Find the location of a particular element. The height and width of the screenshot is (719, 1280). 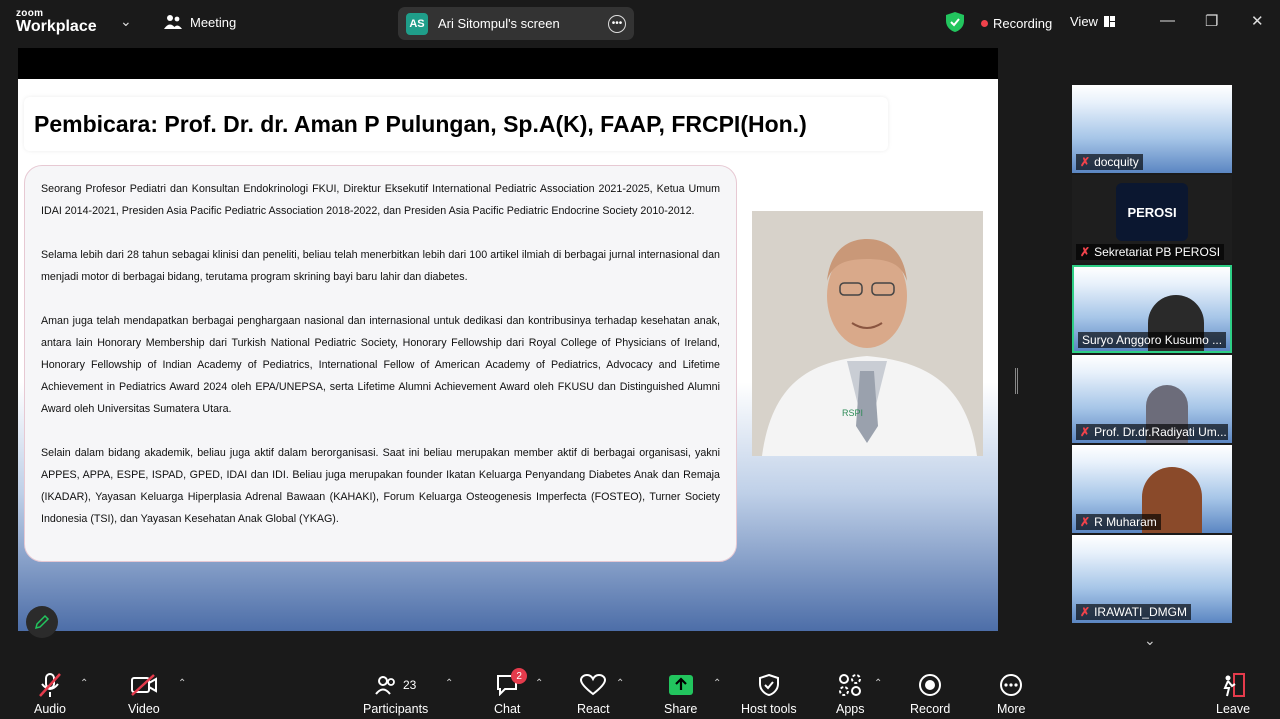

screen-share-label: Ari Sitompul's screen is located at coordinates (499, 23).